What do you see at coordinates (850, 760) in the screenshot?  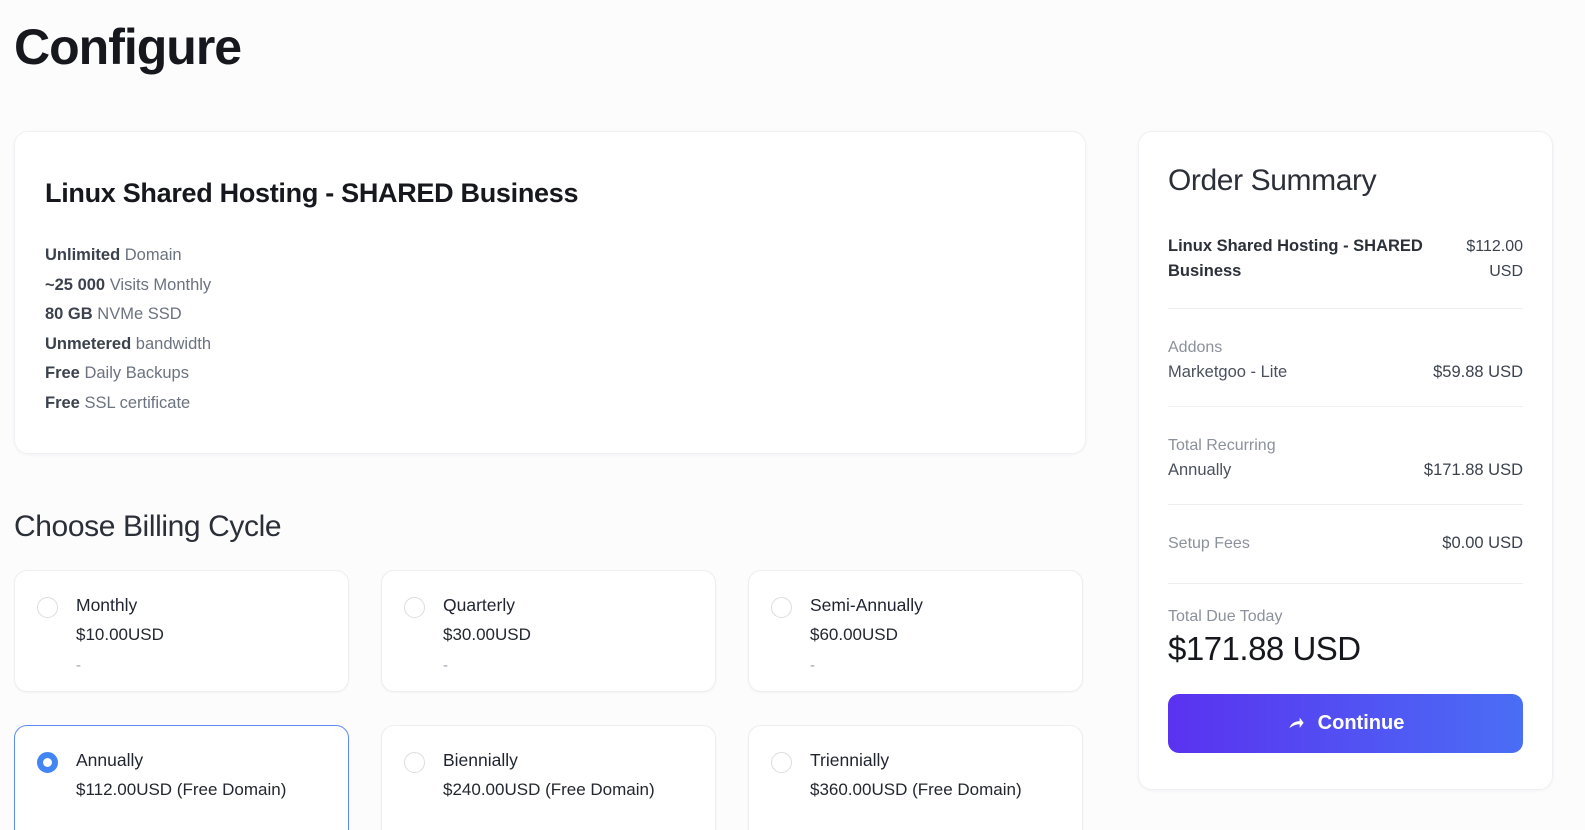 I see `billing-cycle-name: Triennially` at bounding box center [850, 760].